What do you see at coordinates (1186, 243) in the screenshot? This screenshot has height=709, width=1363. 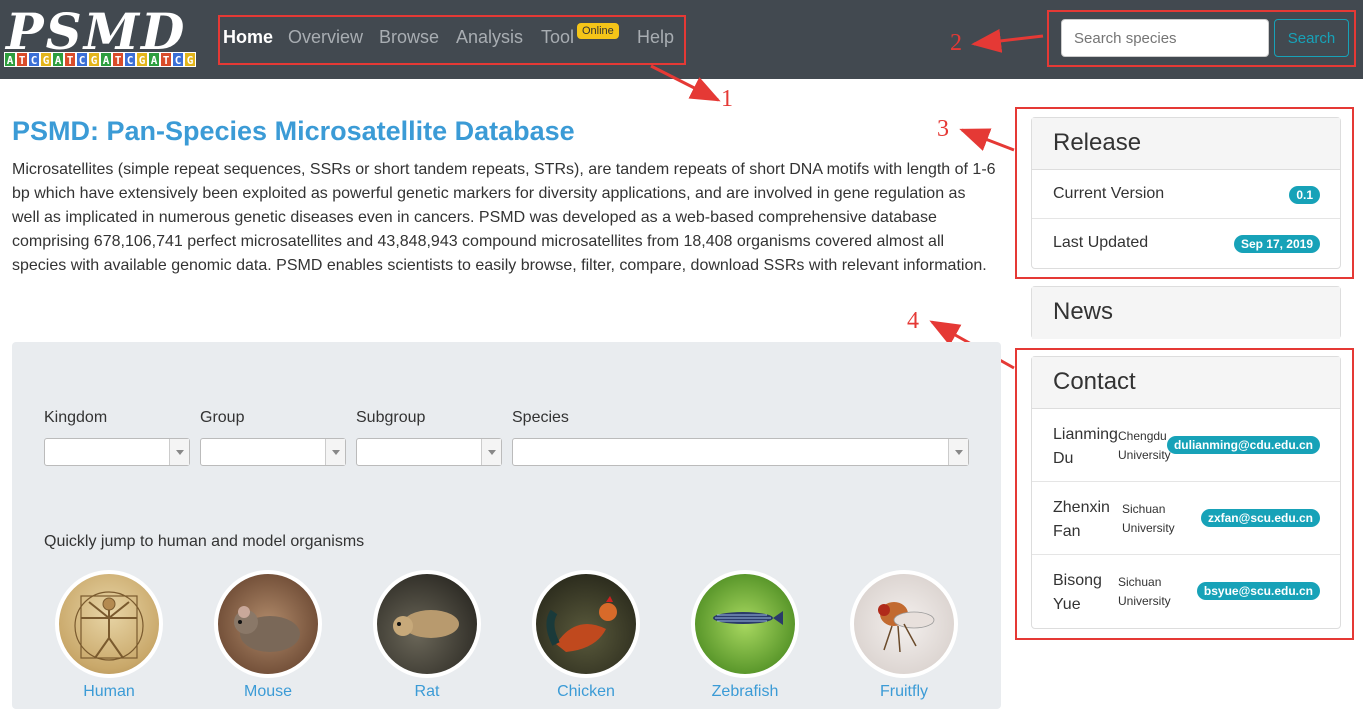 I see `release-row-updated: Last Updated Sep 17, 2019` at bounding box center [1186, 243].